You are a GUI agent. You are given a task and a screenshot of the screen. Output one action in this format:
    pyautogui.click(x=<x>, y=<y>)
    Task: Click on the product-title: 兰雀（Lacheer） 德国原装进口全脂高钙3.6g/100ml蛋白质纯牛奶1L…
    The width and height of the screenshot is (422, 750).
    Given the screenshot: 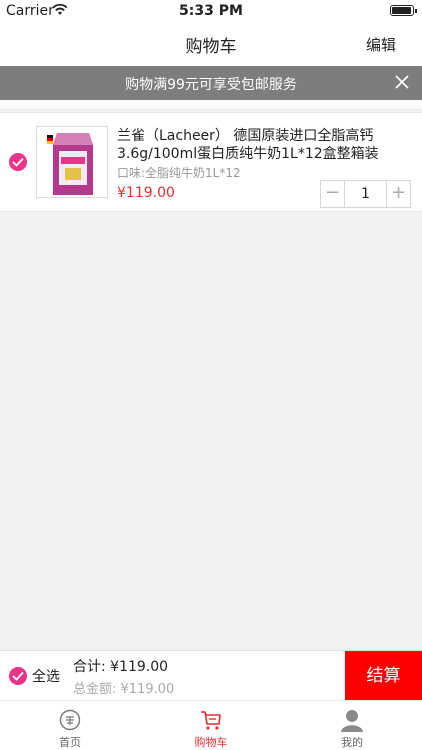 What is the action you would take?
    pyautogui.click(x=266, y=145)
    